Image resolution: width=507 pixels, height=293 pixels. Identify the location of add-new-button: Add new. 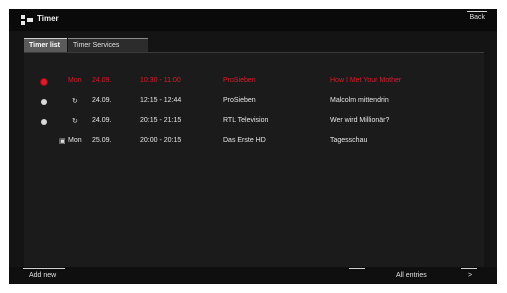
(42, 275).